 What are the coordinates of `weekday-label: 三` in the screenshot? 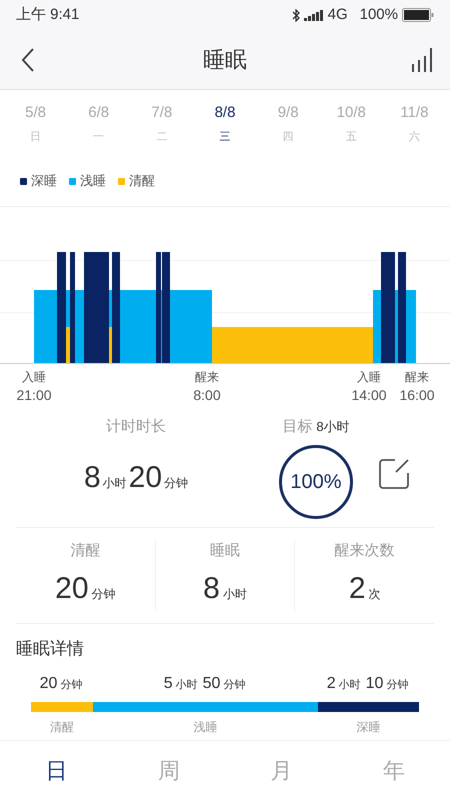 It's located at (224, 137).